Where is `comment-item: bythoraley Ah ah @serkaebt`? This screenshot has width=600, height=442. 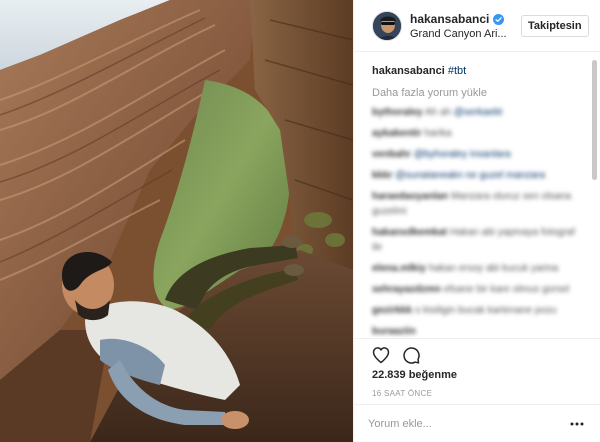 comment-item: bythoraley Ah ah @serkaebt is located at coordinates (479, 112).